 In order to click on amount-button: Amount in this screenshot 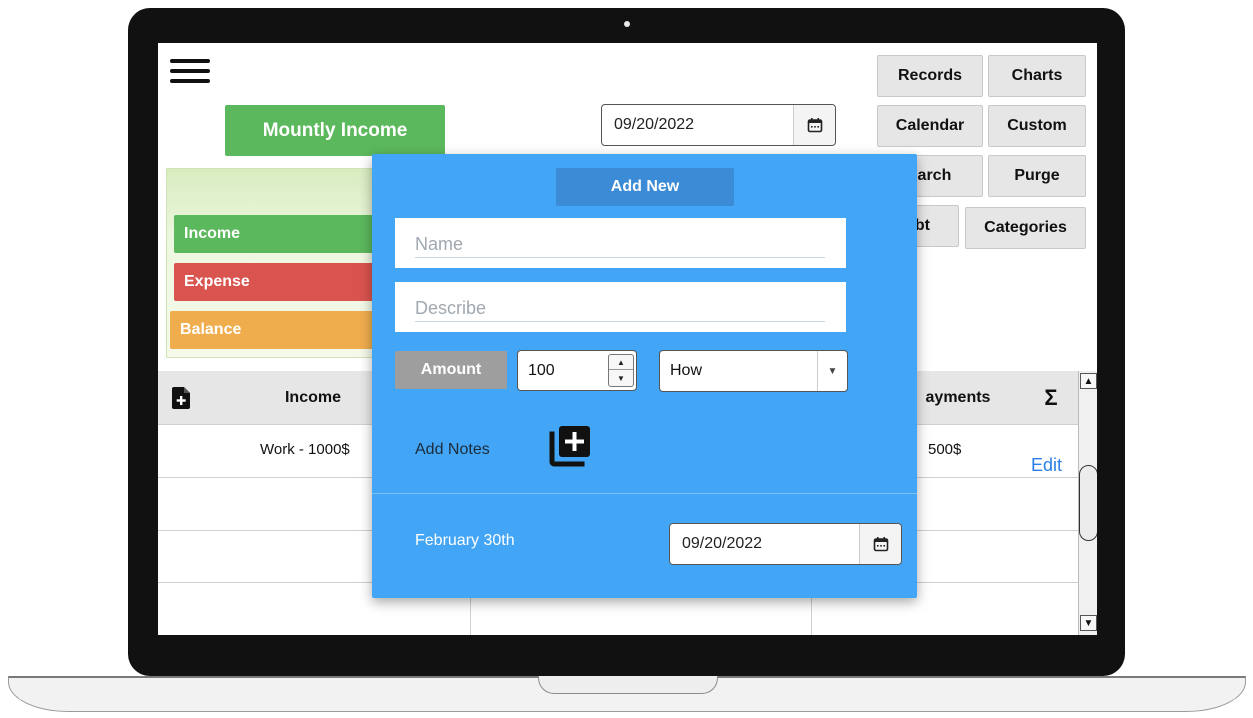, I will do `click(451, 370)`.